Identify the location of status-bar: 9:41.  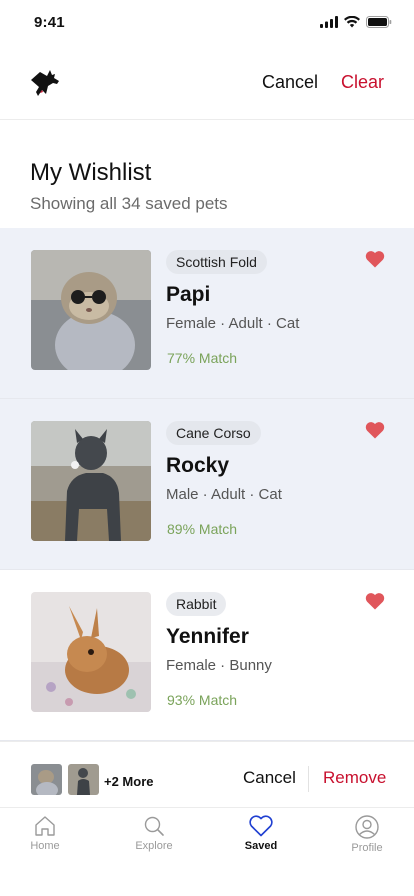
(207, 22).